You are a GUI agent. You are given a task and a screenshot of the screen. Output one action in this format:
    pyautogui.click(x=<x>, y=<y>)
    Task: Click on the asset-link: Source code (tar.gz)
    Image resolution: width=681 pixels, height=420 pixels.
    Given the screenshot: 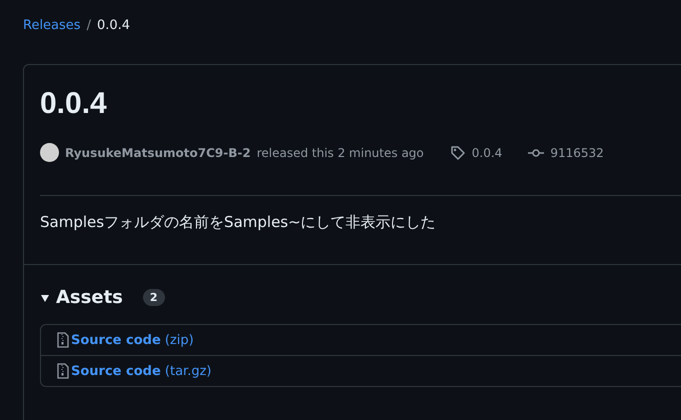 What is the action you would take?
    pyautogui.click(x=141, y=371)
    